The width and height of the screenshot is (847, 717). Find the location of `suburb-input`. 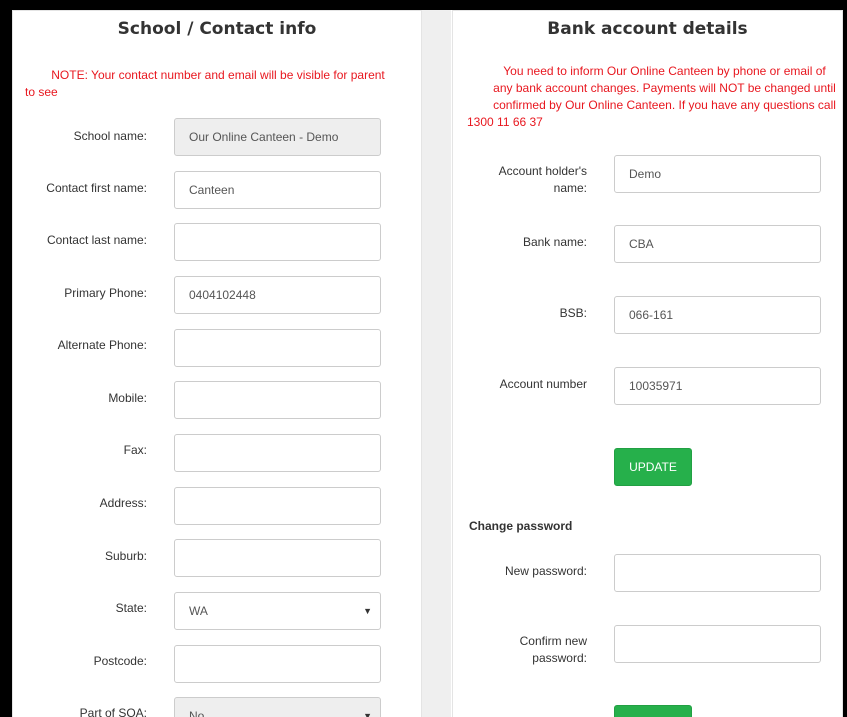

suburb-input is located at coordinates (277, 558).